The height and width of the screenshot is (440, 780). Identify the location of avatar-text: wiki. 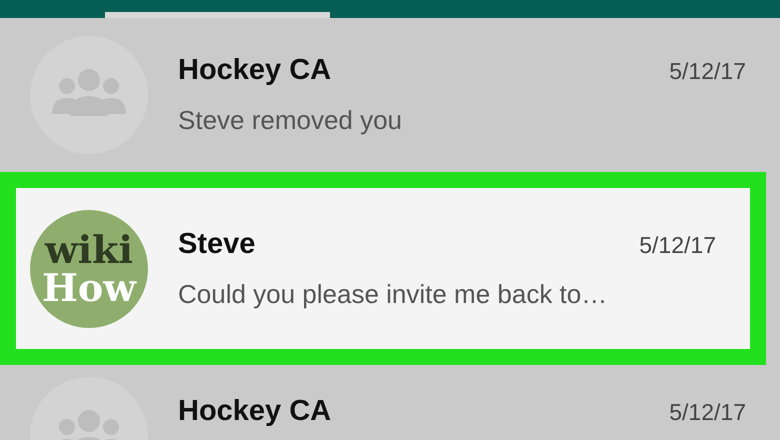
(89, 249).